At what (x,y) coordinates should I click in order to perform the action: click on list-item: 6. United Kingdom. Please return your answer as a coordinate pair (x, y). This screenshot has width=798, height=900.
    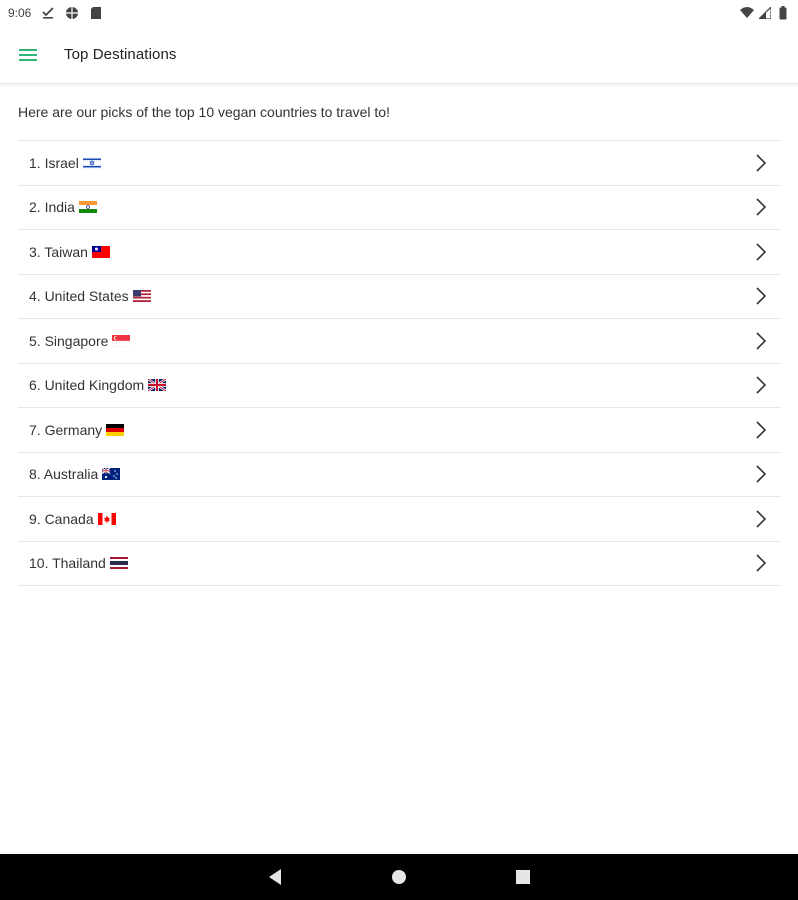
    Looking at the image, I should click on (399, 386).